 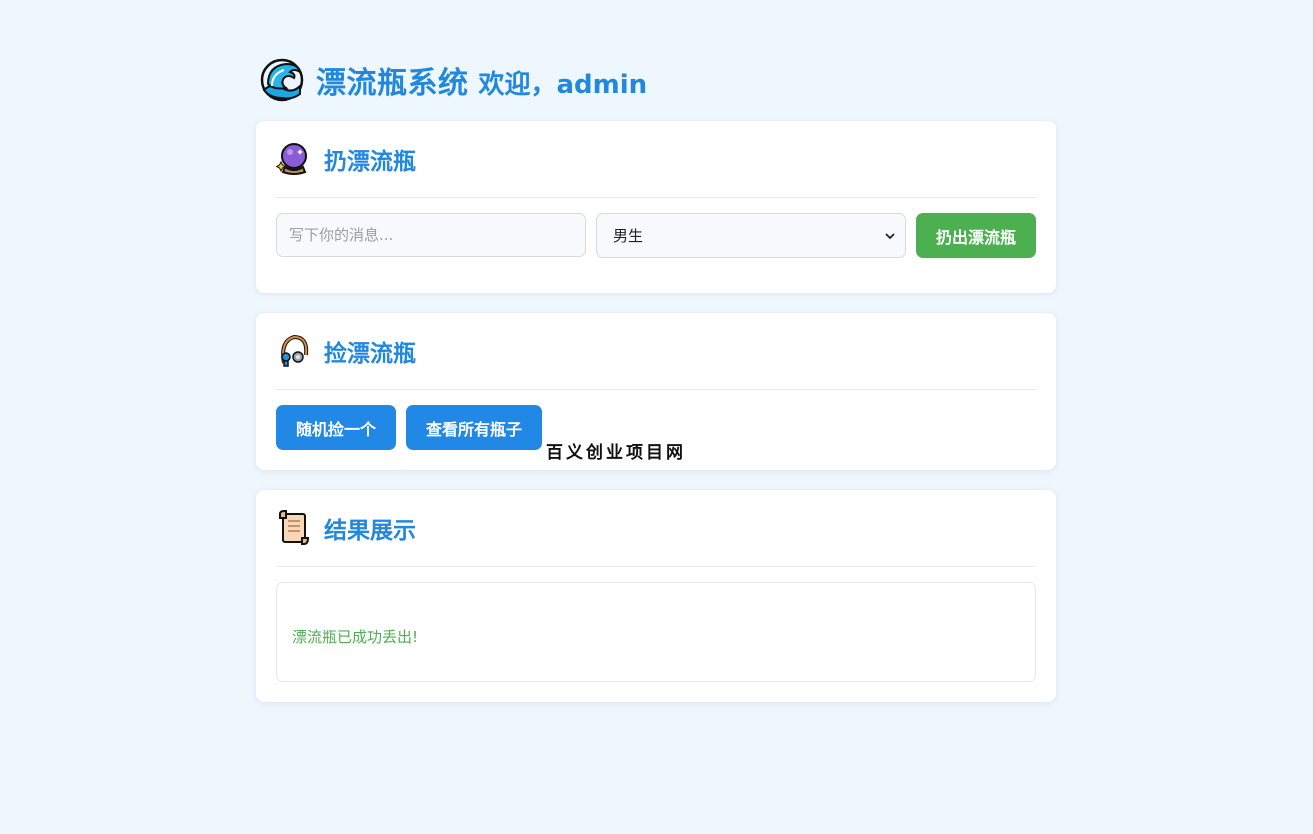 I want to click on throw-card-header: 扔漂流瓶, so click(x=656, y=159).